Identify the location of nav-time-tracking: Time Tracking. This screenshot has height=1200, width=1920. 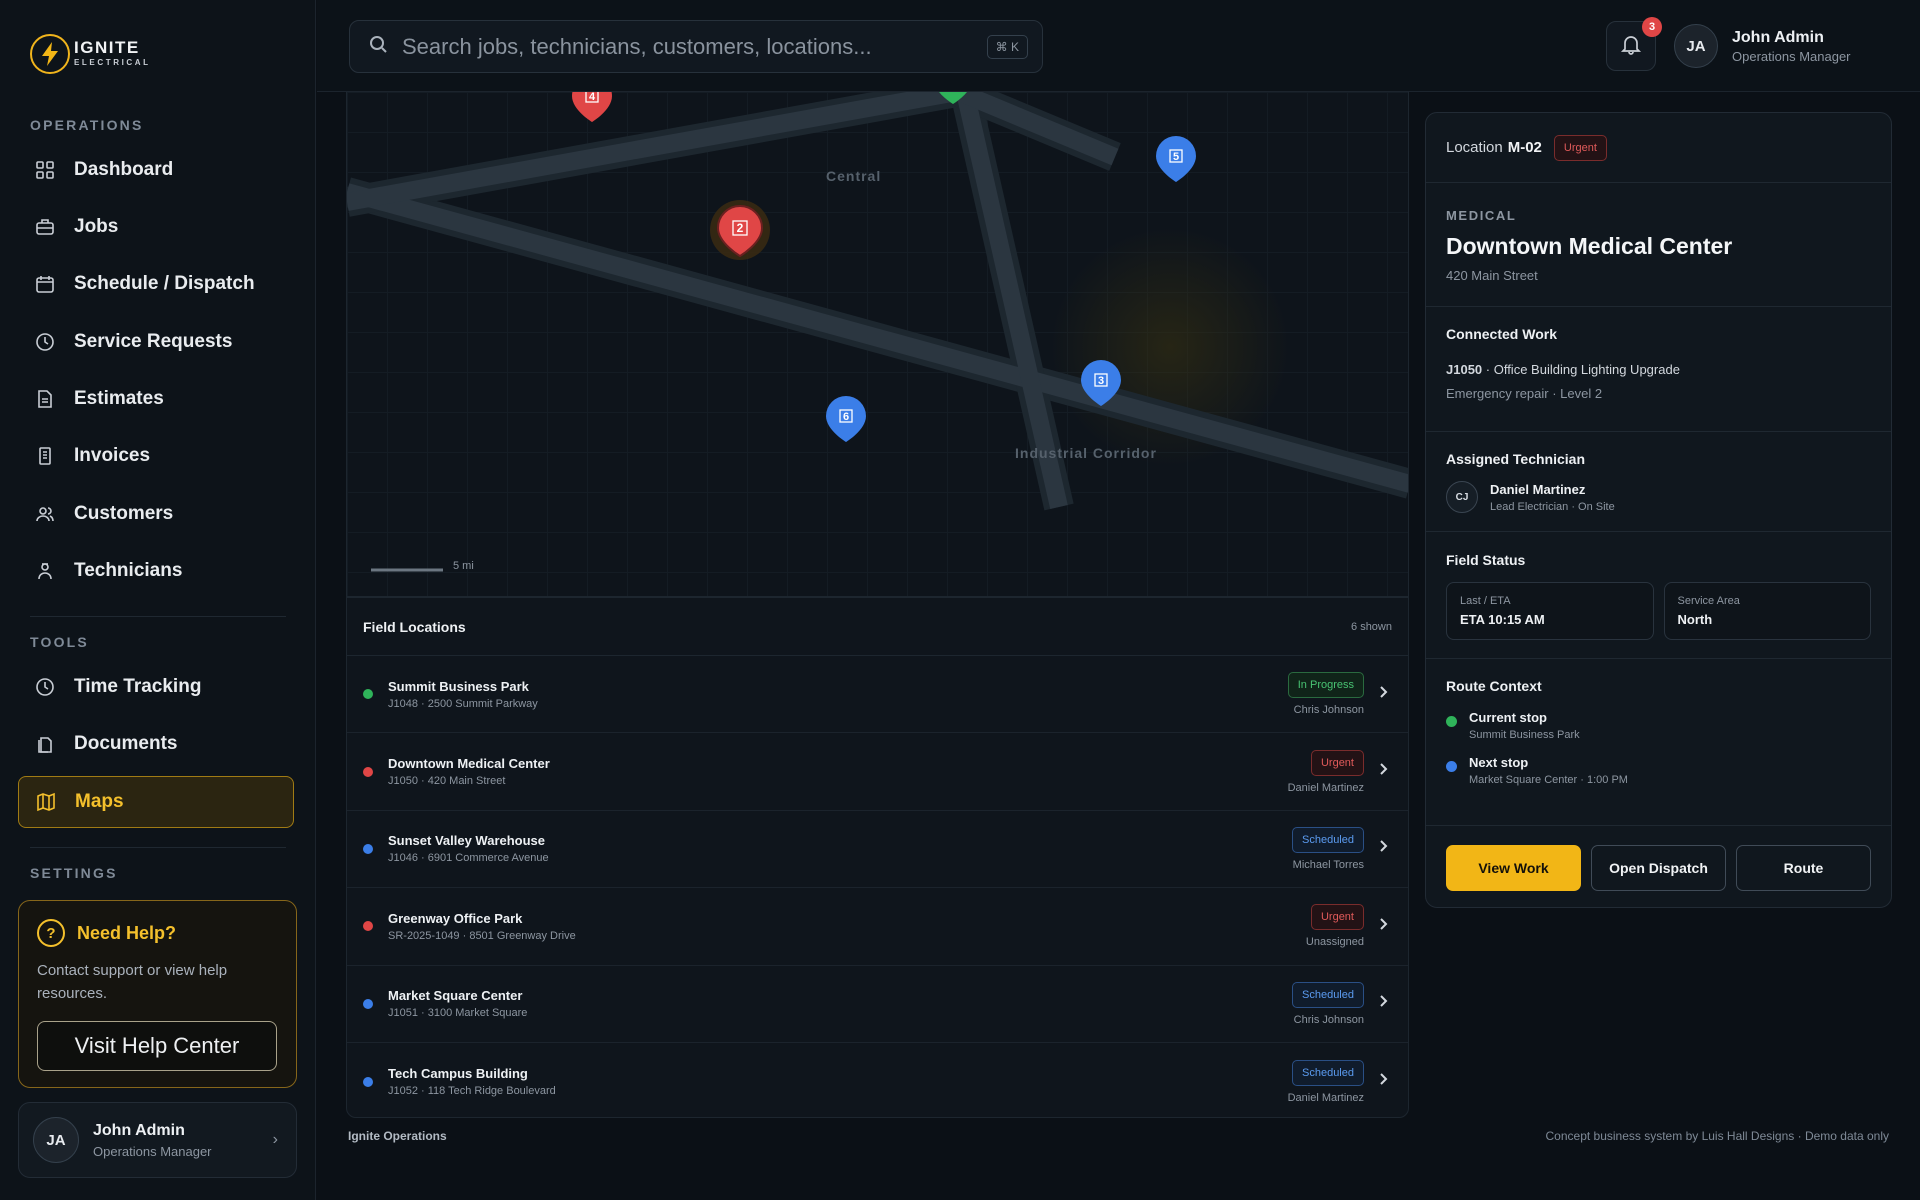
(156, 687).